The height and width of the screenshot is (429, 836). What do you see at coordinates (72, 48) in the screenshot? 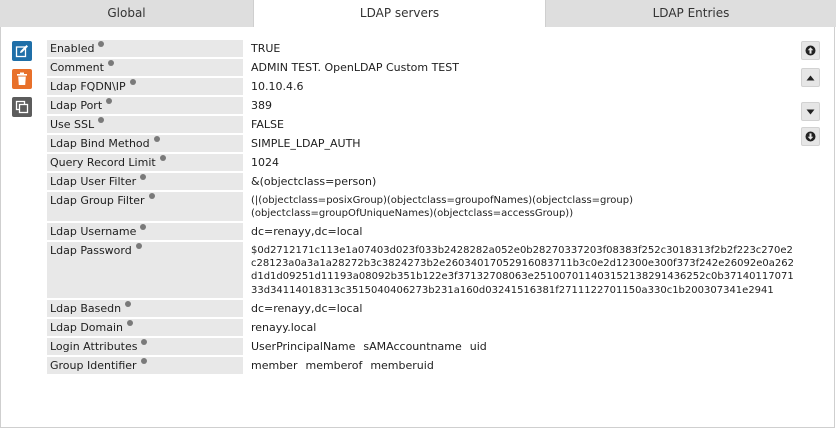
I see `label-text: Enabled` at bounding box center [72, 48].